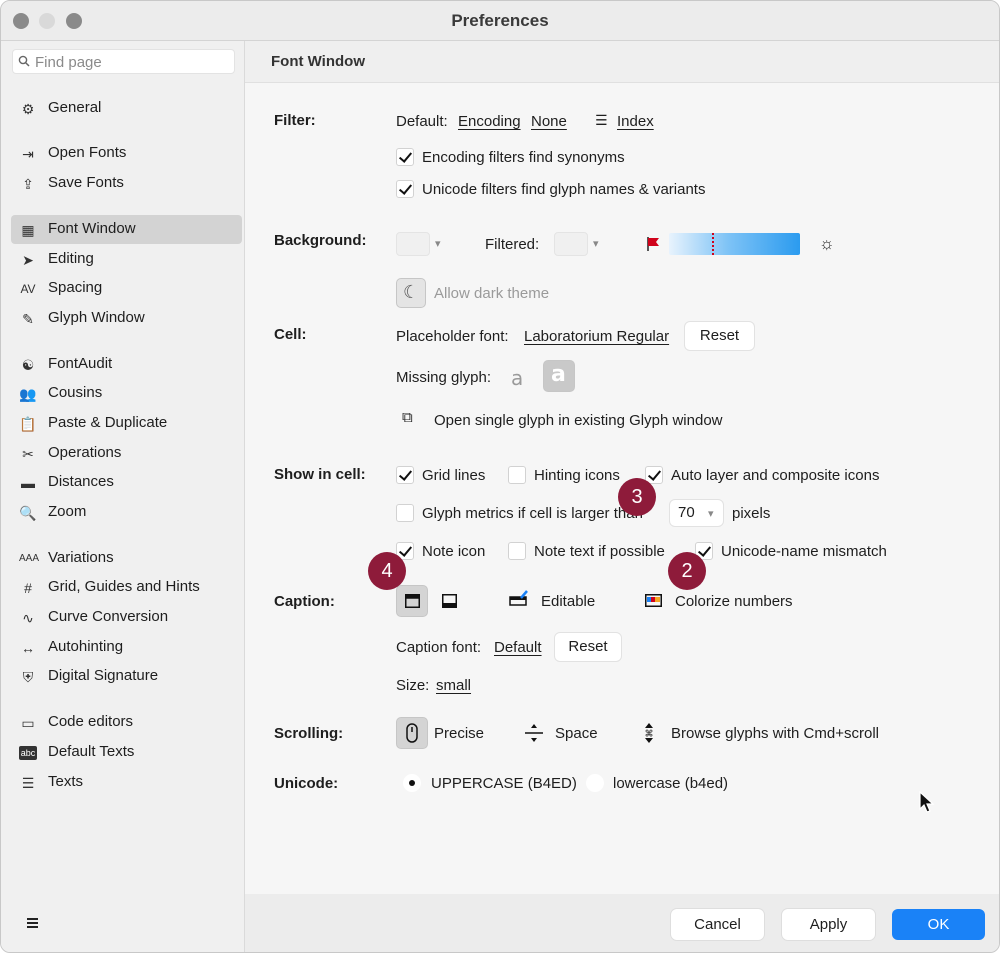  I want to click on hamburger-menu-icon, so click(33, 923).